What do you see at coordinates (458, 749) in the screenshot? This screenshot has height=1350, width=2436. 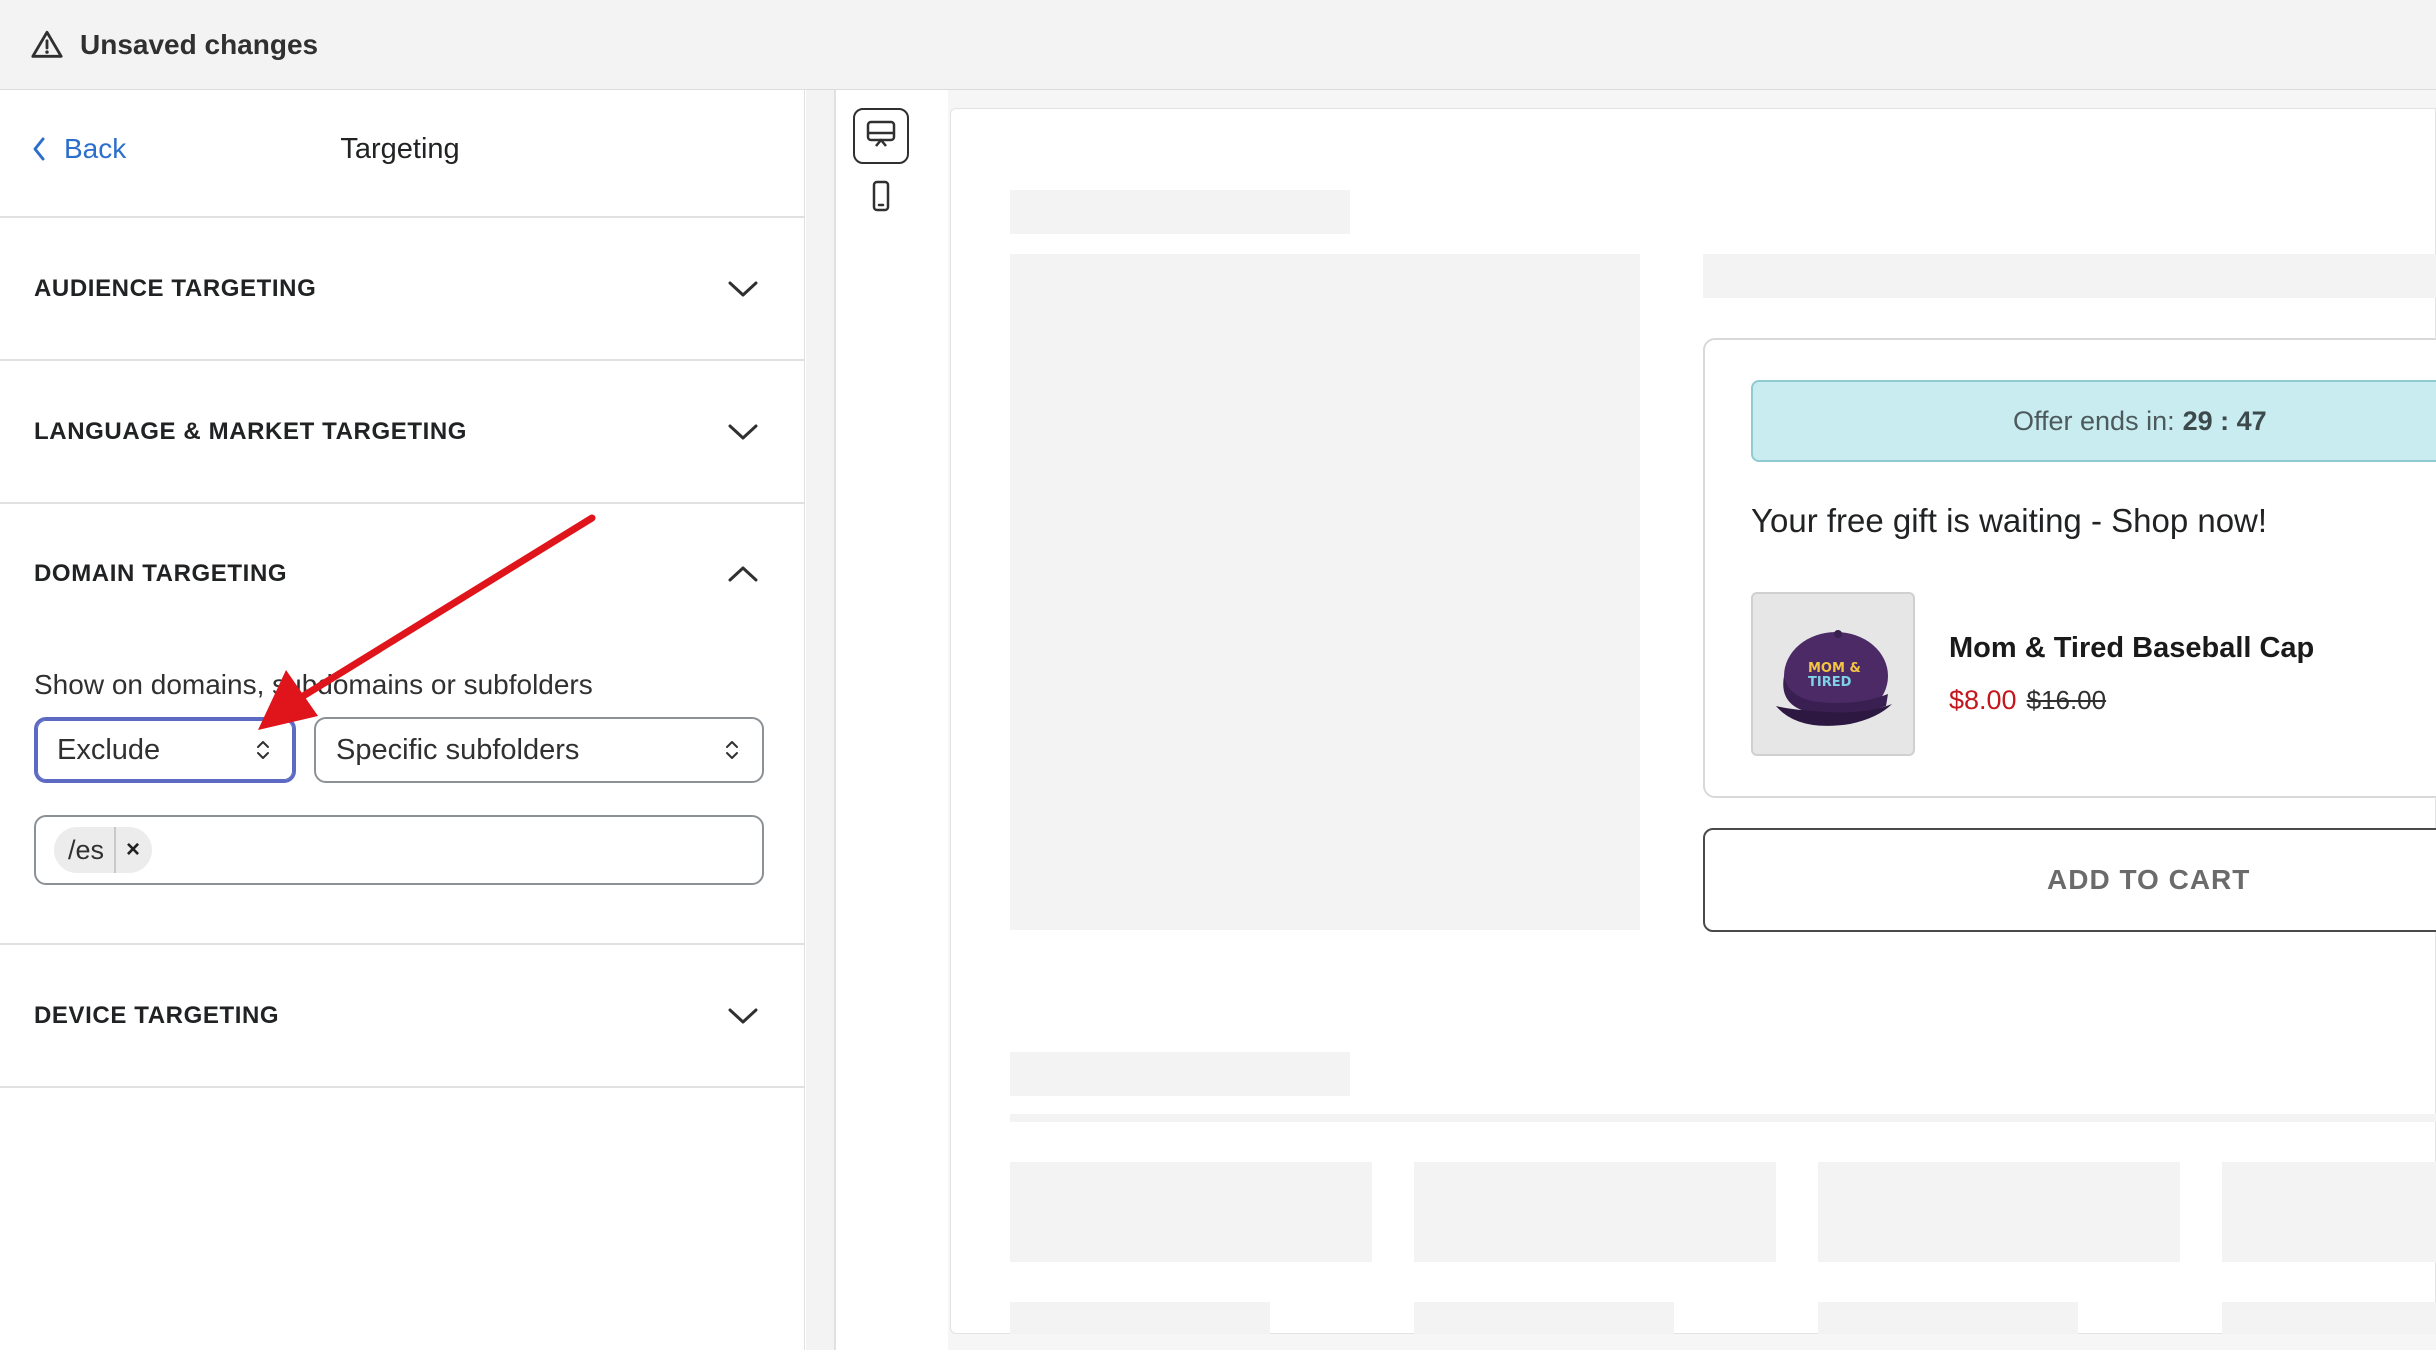 I see `select-value: Specific subfolders` at bounding box center [458, 749].